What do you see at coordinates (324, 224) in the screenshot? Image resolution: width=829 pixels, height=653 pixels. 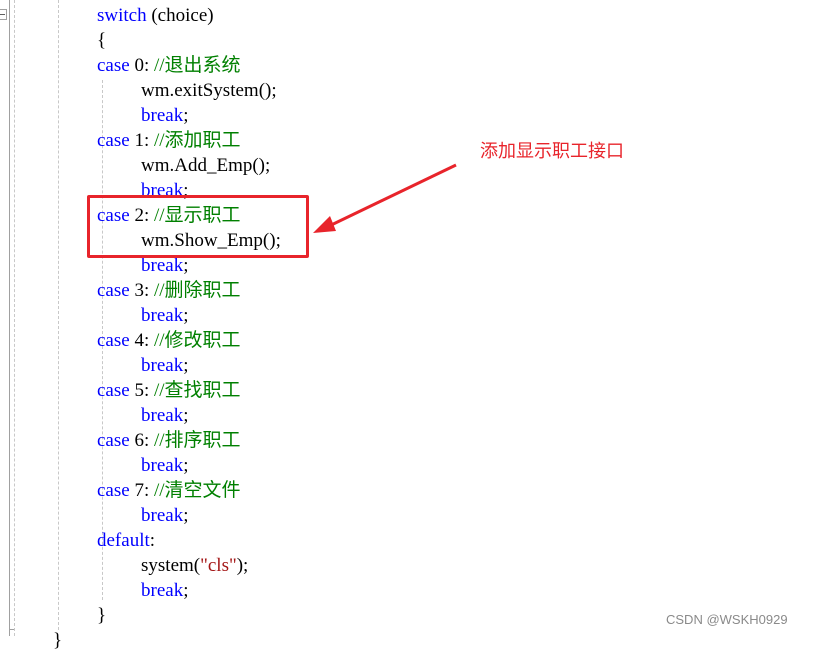 I see `arrow-head` at bounding box center [324, 224].